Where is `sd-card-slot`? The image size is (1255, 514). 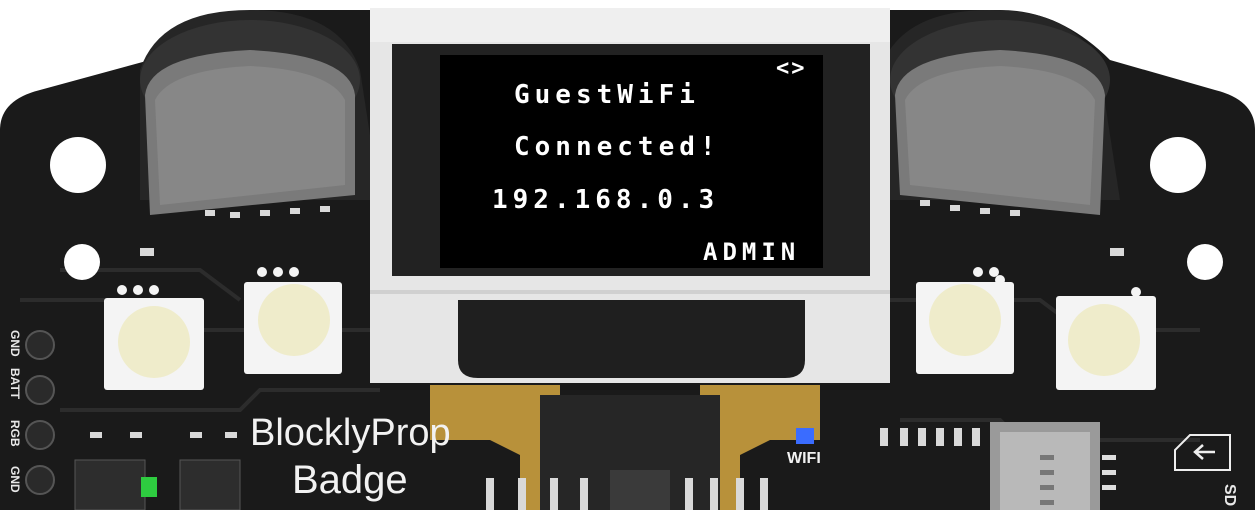
sd-card-slot is located at coordinates (1053, 466).